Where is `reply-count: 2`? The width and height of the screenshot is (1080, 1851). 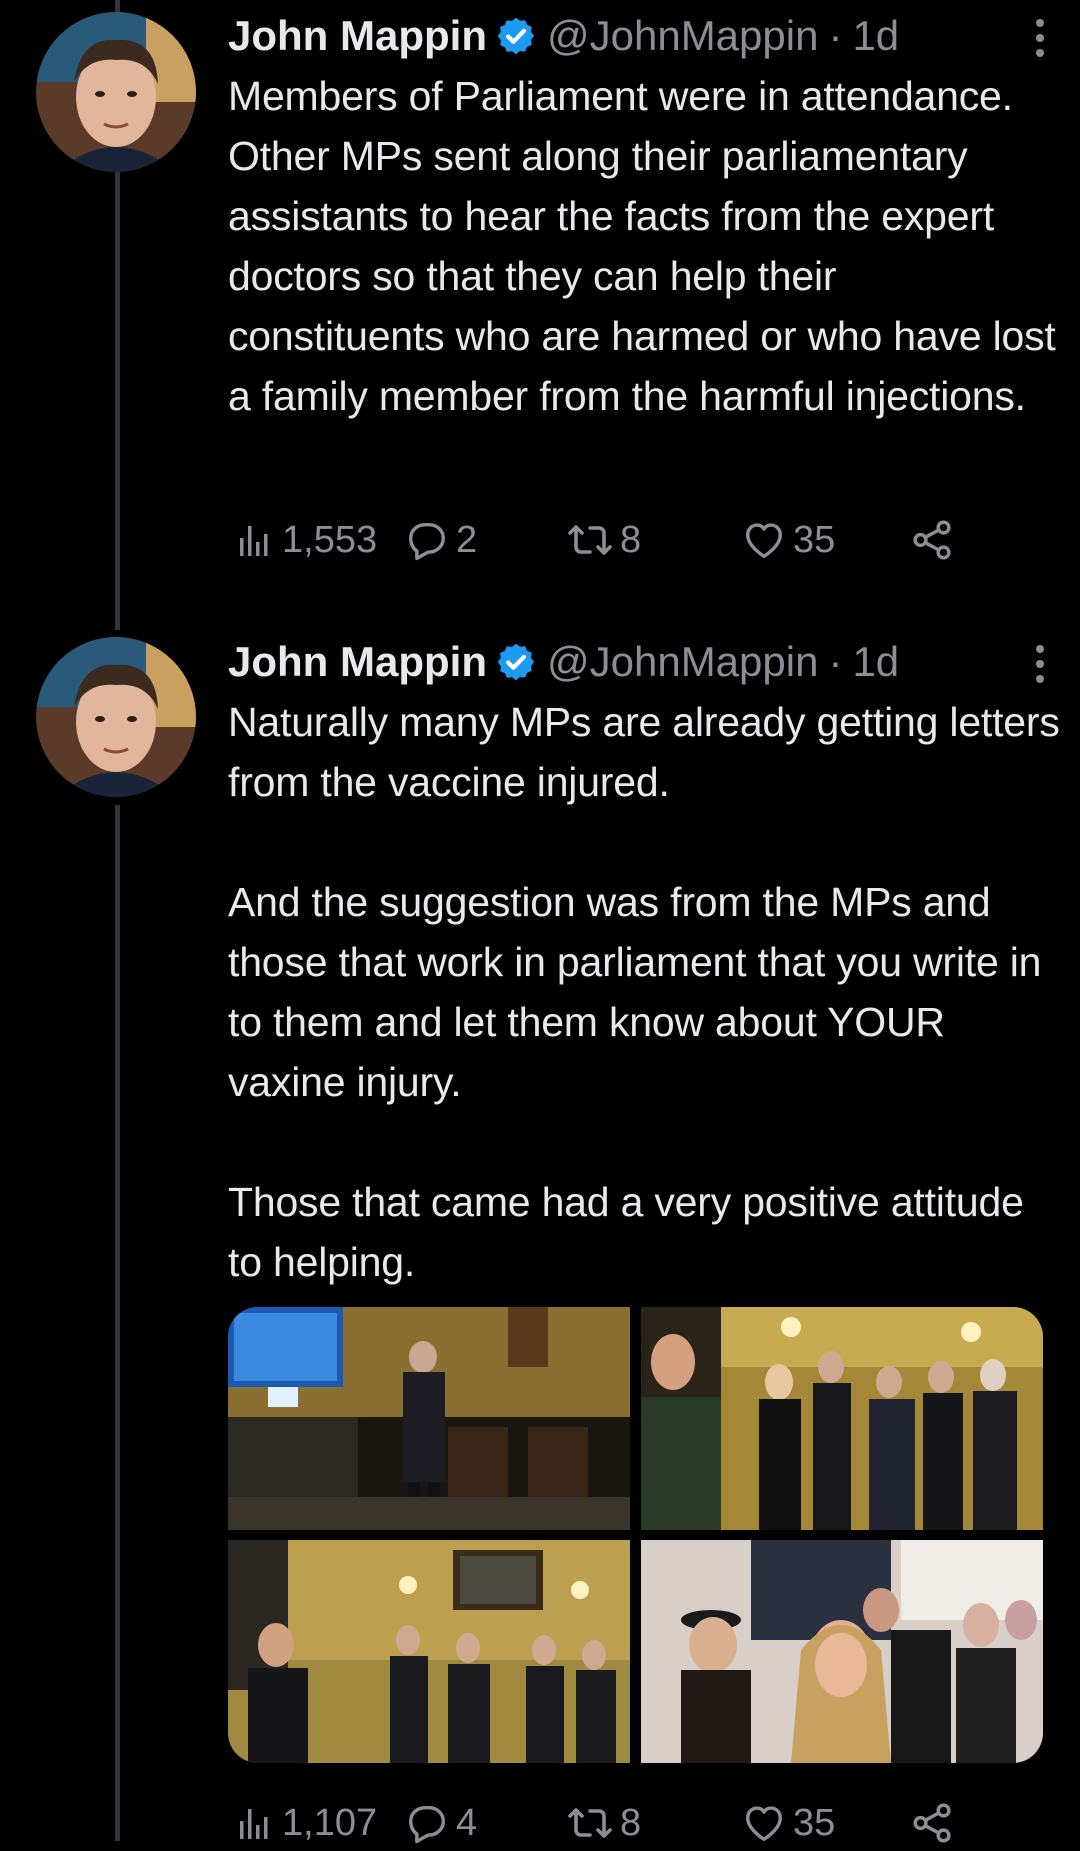
reply-count: 2 is located at coordinates (467, 539).